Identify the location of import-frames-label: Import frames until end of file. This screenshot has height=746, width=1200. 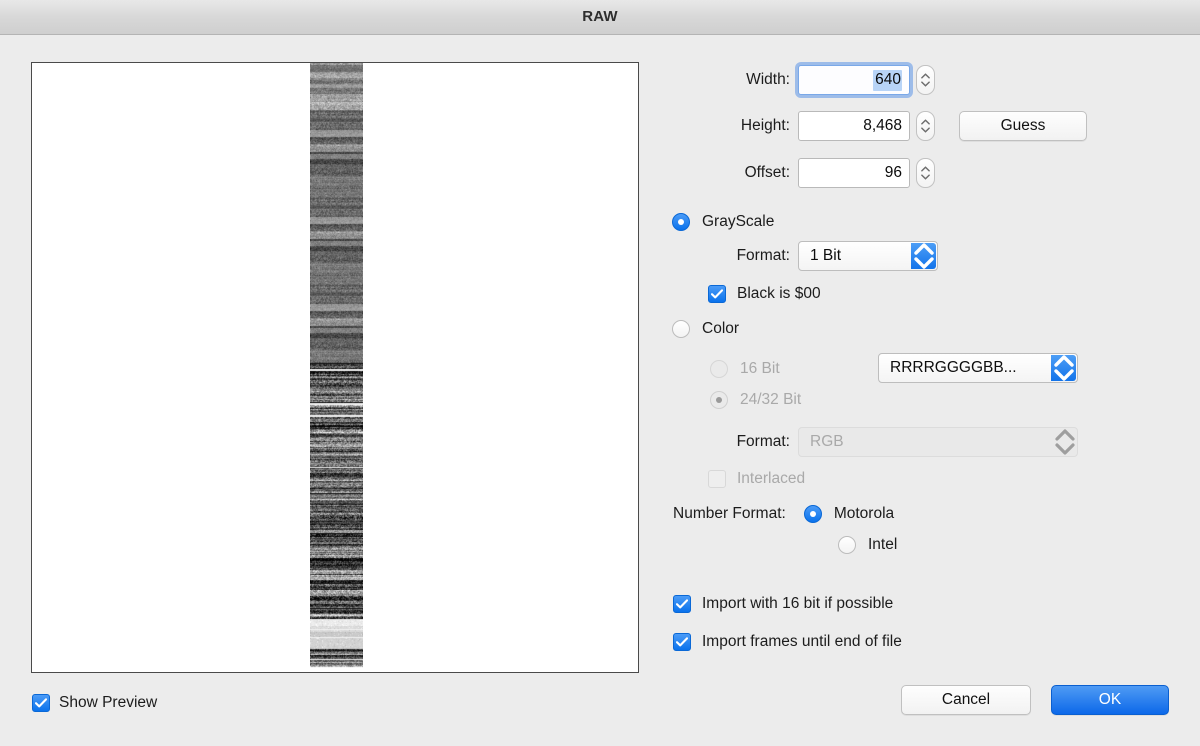
(802, 641).